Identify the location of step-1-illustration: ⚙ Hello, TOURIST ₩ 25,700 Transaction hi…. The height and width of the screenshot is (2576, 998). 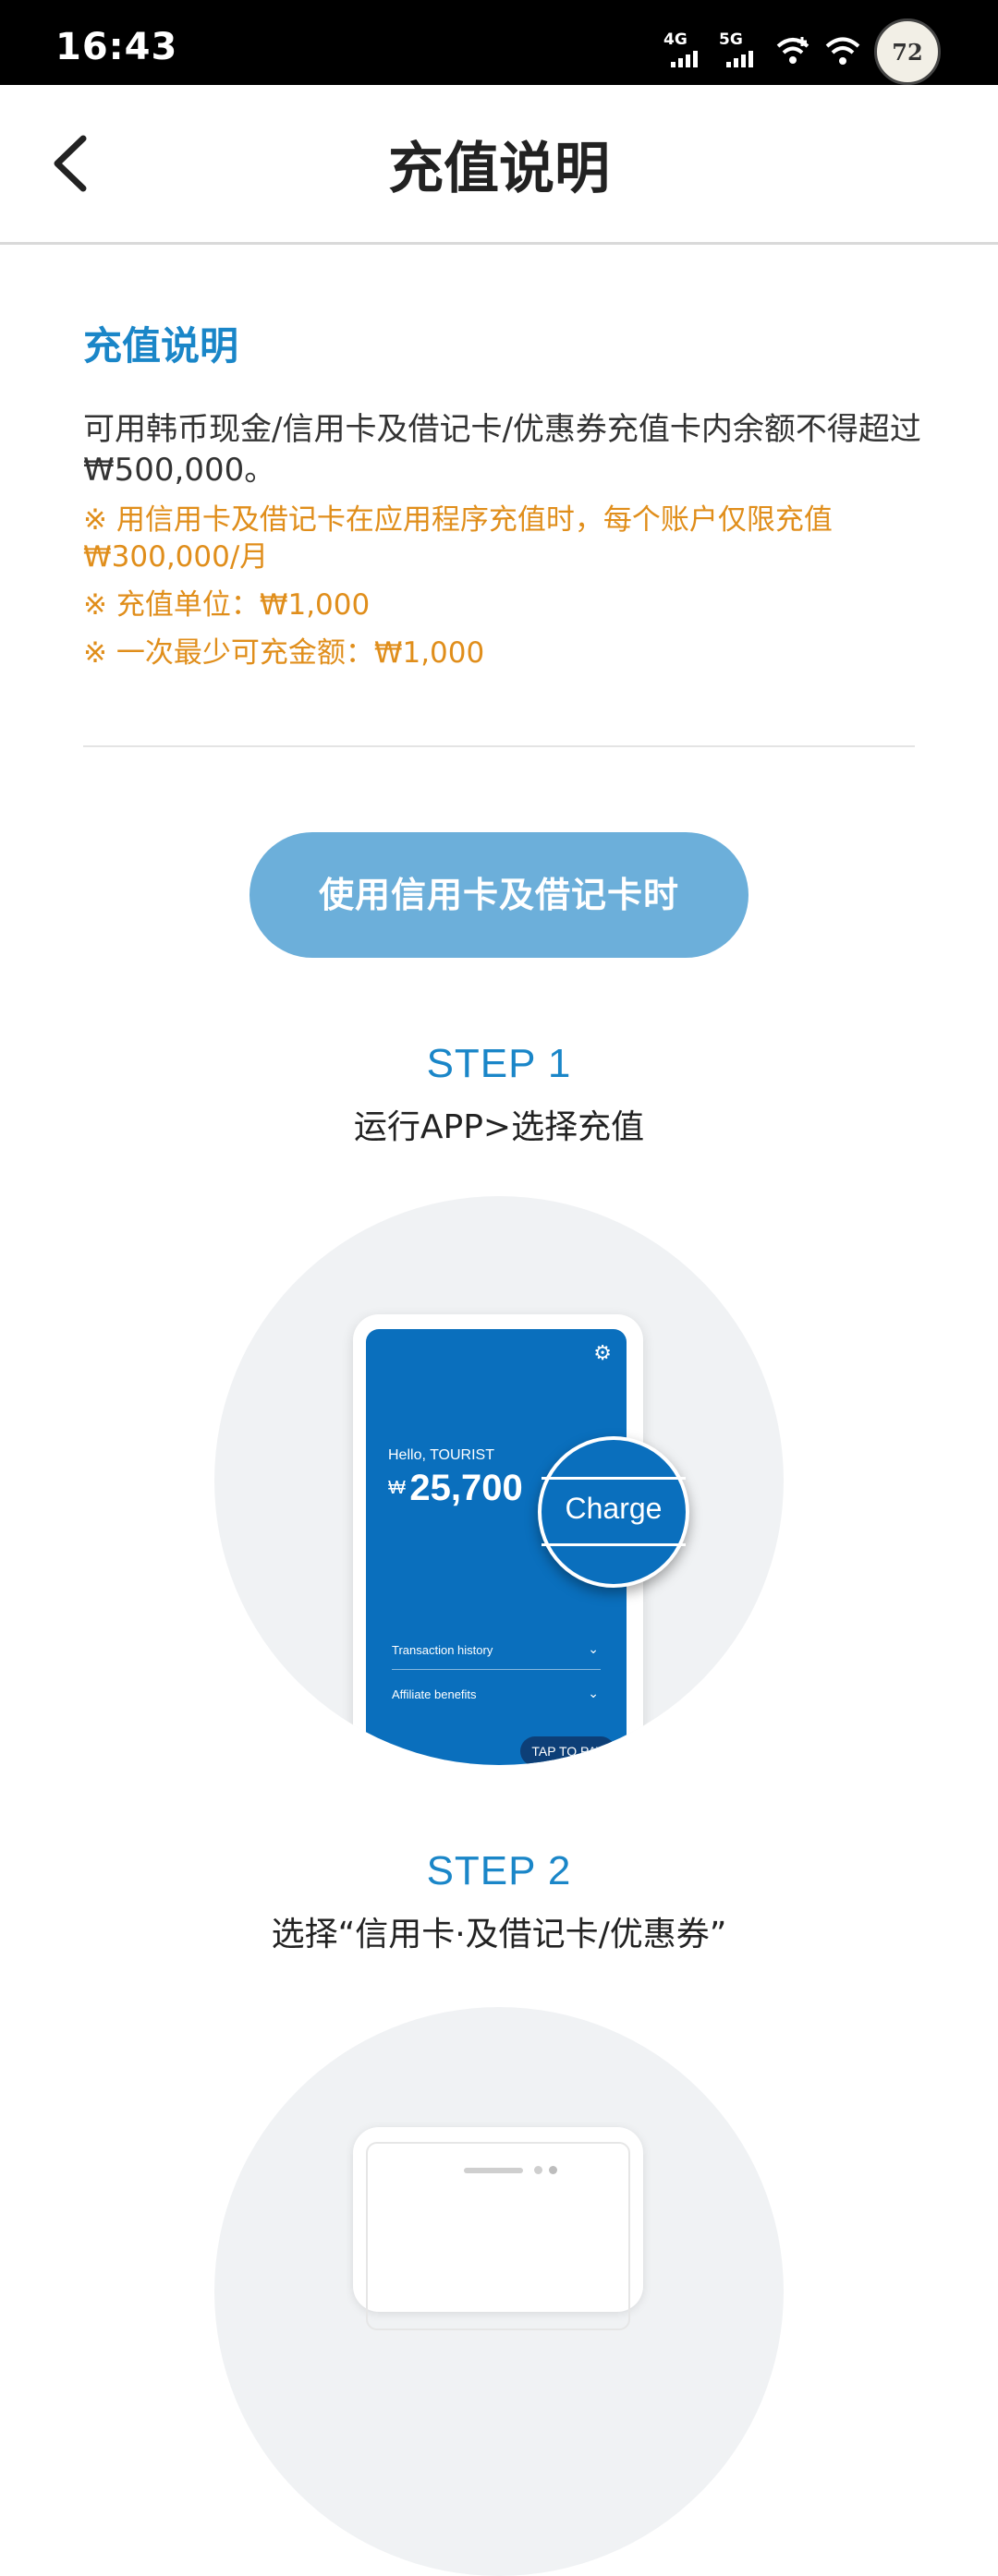
(499, 1480).